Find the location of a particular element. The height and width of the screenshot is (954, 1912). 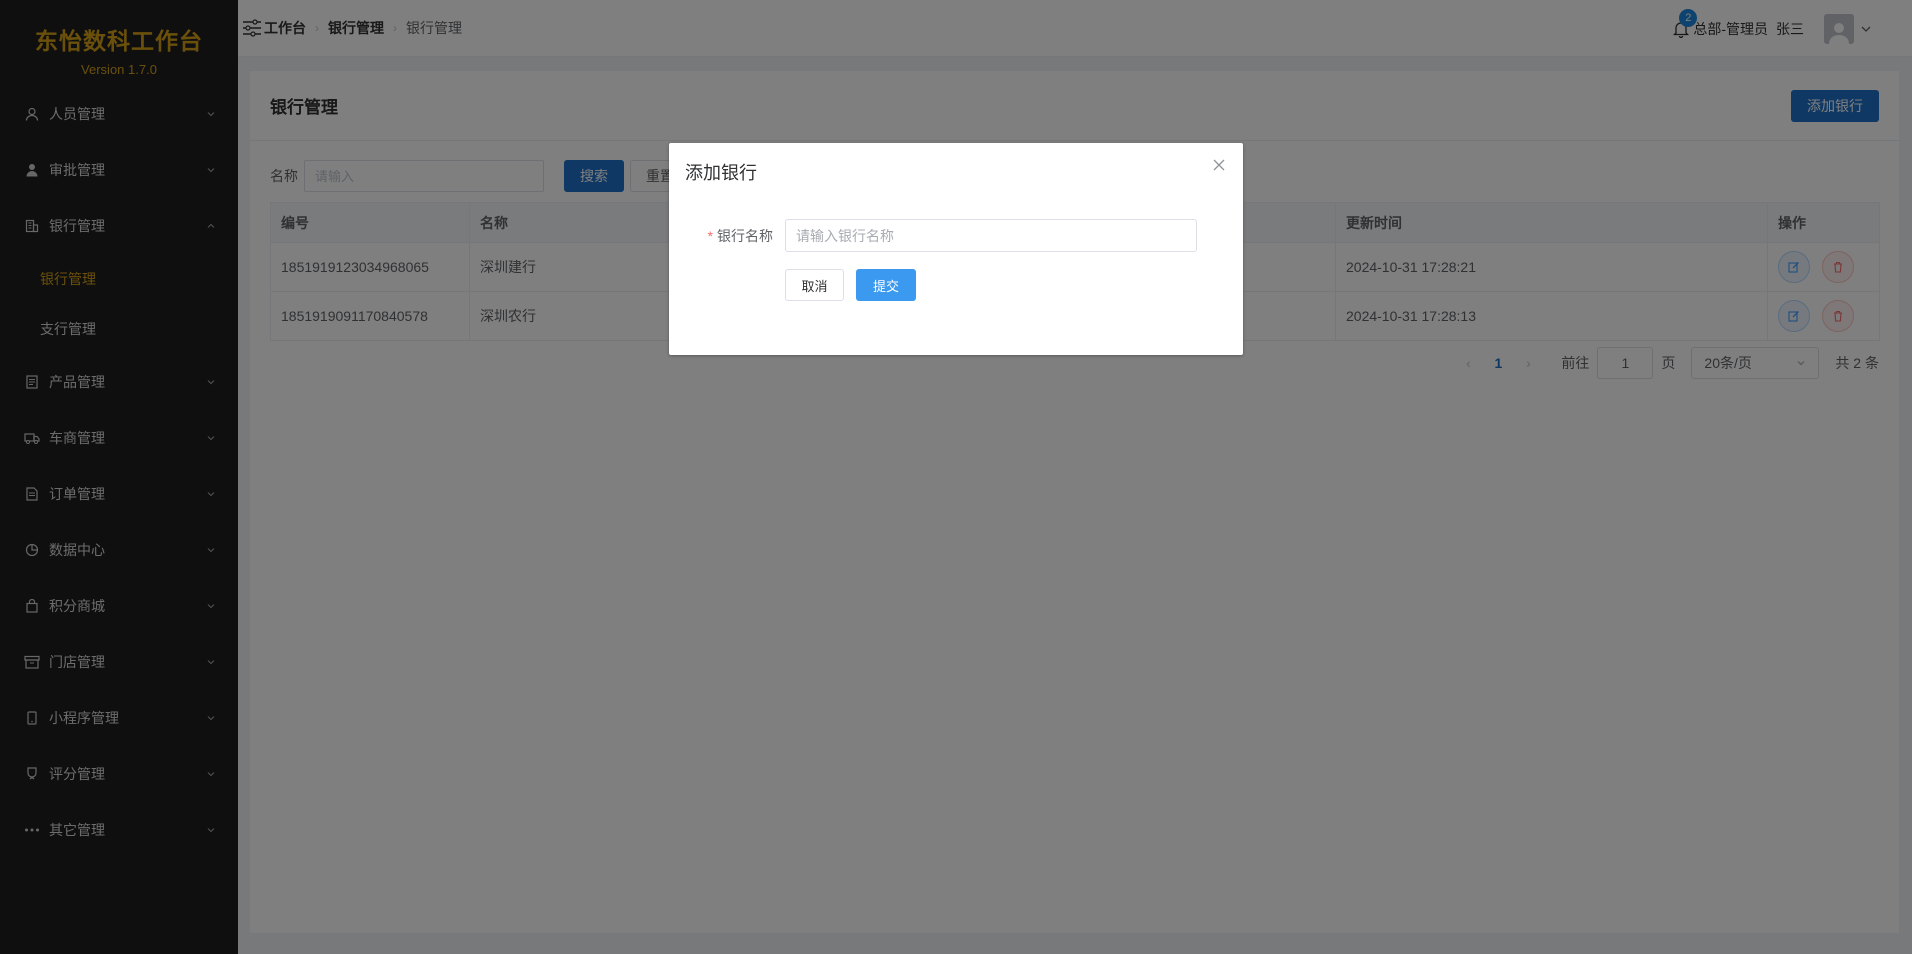

bank-name-form-row: * 银行名称 is located at coordinates (941, 235).